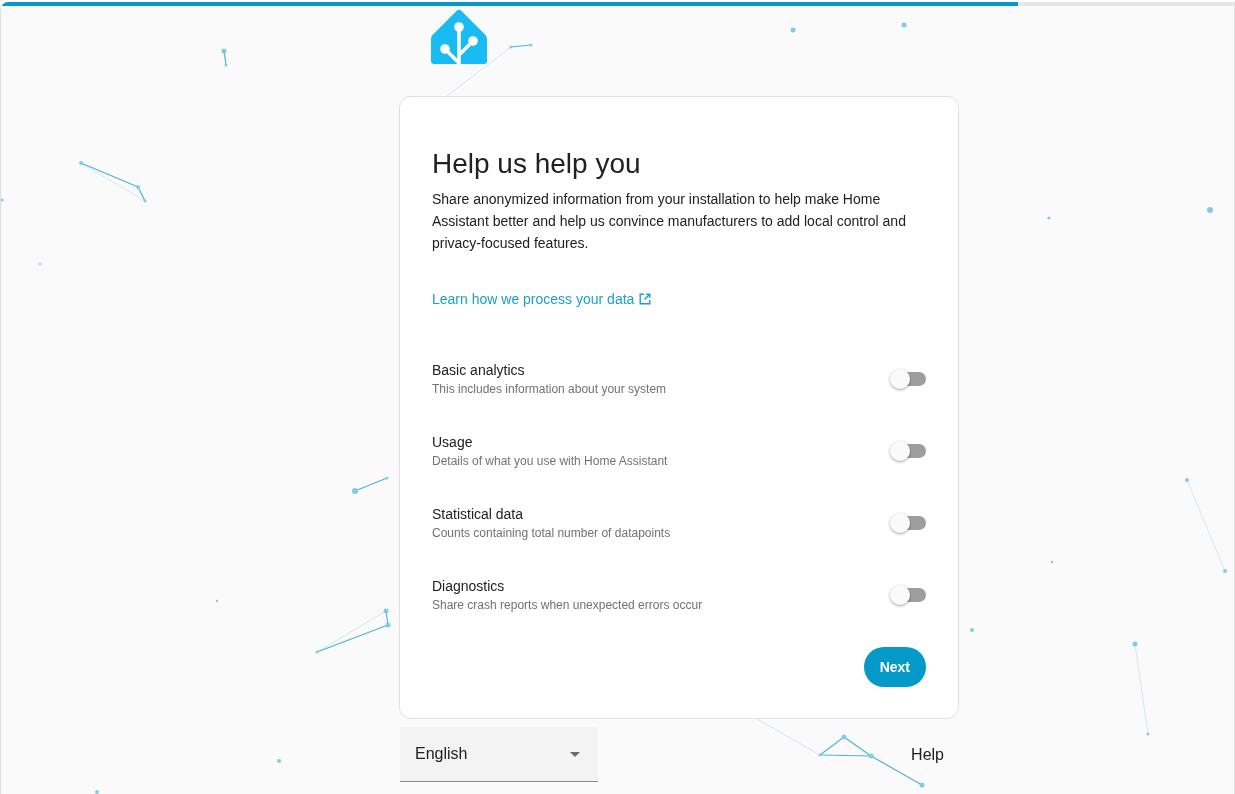 The height and width of the screenshot is (794, 1235). Describe the element at coordinates (927, 754) in the screenshot. I see `help-link: Help` at that location.